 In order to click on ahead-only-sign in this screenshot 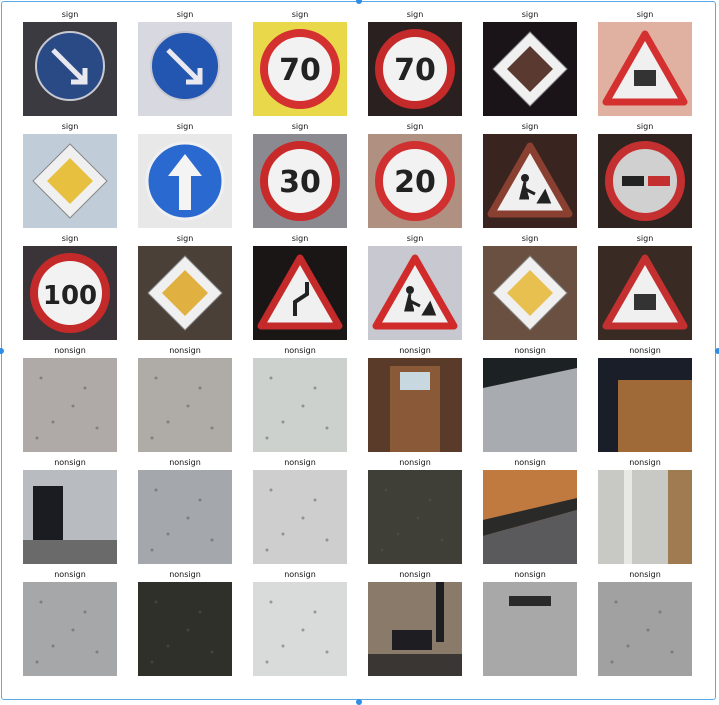, I will do `click(185, 181)`.